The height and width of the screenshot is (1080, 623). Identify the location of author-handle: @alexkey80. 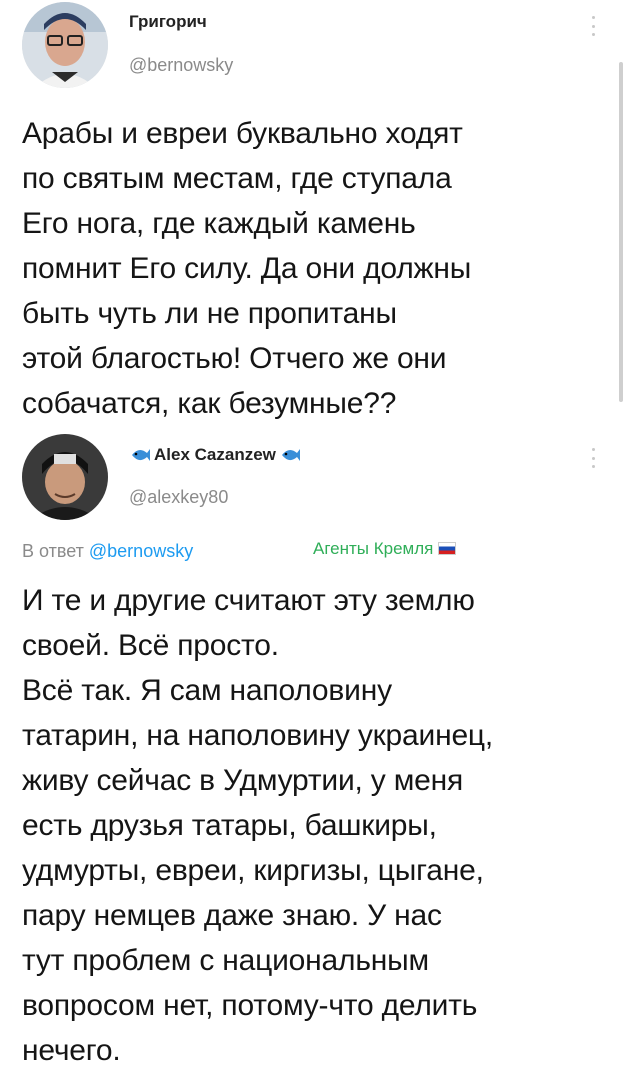
(178, 497).